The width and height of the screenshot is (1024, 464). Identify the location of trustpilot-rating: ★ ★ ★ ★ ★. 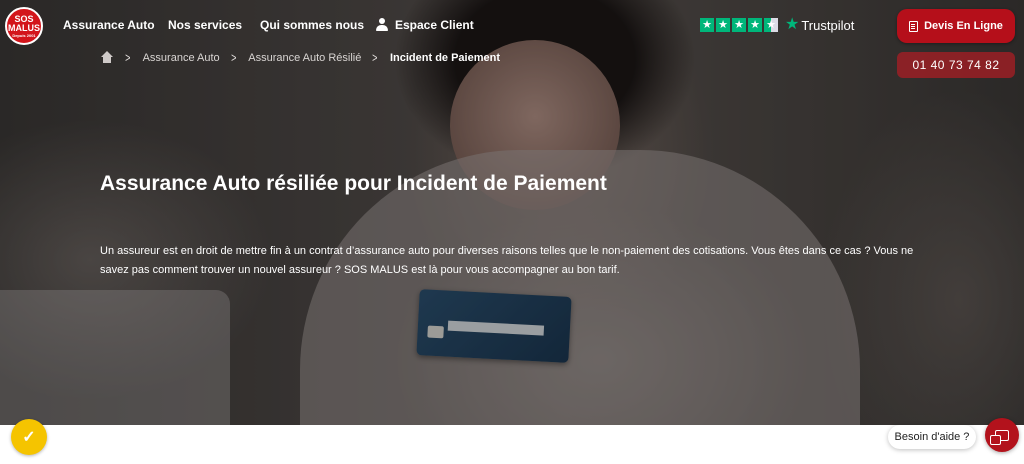
(739, 25).